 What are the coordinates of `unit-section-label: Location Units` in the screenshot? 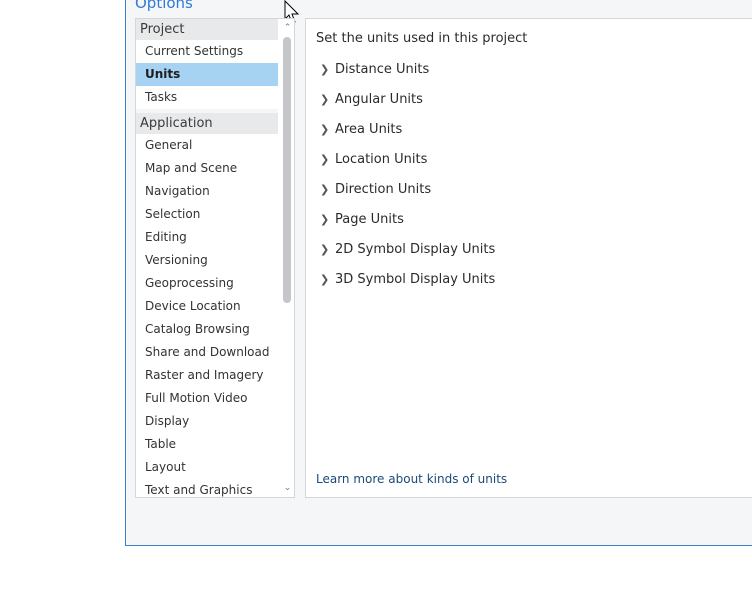 It's located at (381, 159).